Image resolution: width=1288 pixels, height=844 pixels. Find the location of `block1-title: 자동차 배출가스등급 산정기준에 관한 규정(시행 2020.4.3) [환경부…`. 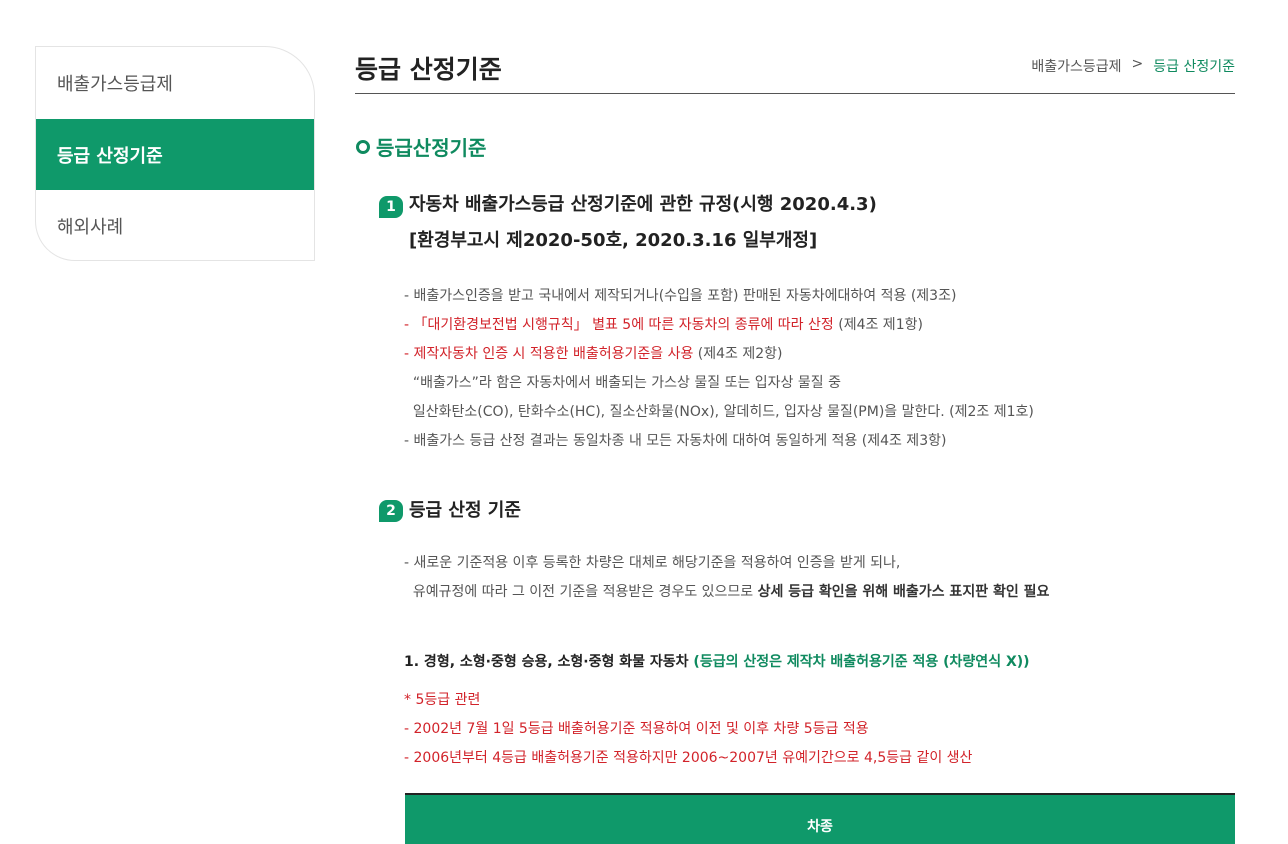

block1-title: 자동차 배출가스등급 산정기준에 관한 규정(시행 2020.4.3) [환경부… is located at coordinates (643, 225).